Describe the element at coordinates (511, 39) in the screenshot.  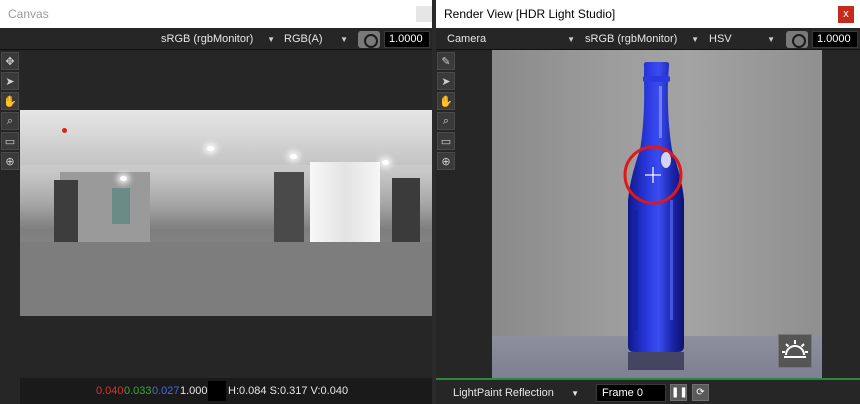
I see `camera-dropdown: Camera ▼` at that location.